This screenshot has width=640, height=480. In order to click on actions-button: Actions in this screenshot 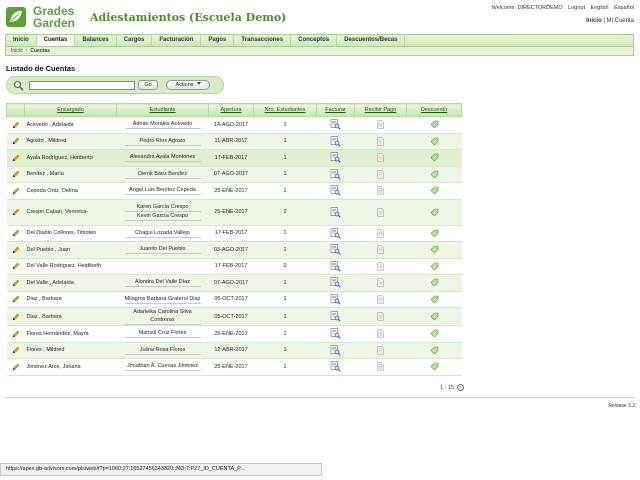, I will do `click(188, 85)`.